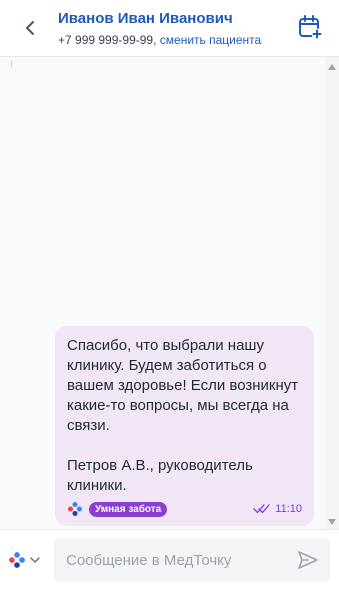  What do you see at coordinates (288, 509) in the screenshot?
I see `message-time: 11:10` at bounding box center [288, 509].